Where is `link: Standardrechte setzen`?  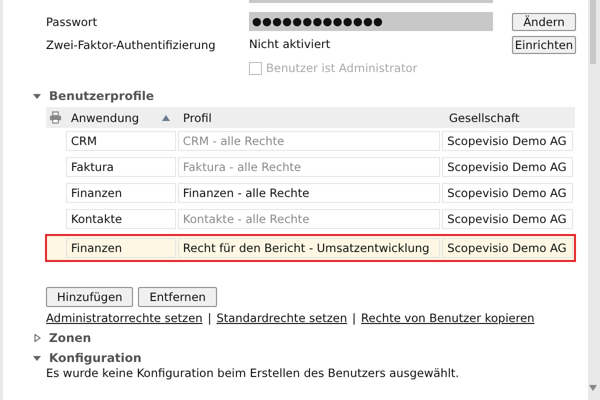
link: Standardrechte setzen is located at coordinates (282, 318).